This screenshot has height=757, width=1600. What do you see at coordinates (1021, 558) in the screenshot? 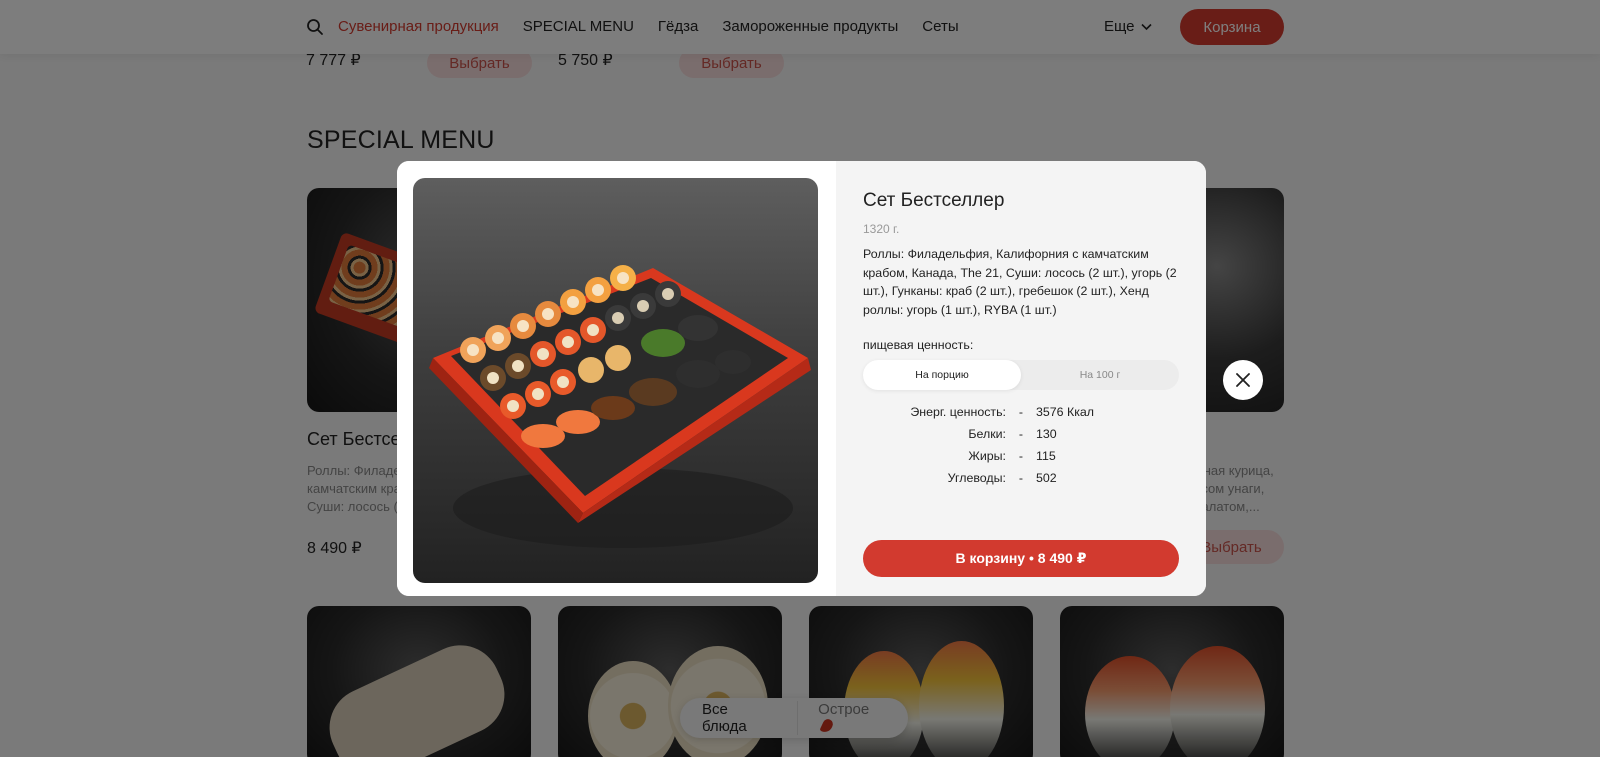
I see `add-to-cart-button: В корзину • 8 490 ₽` at bounding box center [1021, 558].